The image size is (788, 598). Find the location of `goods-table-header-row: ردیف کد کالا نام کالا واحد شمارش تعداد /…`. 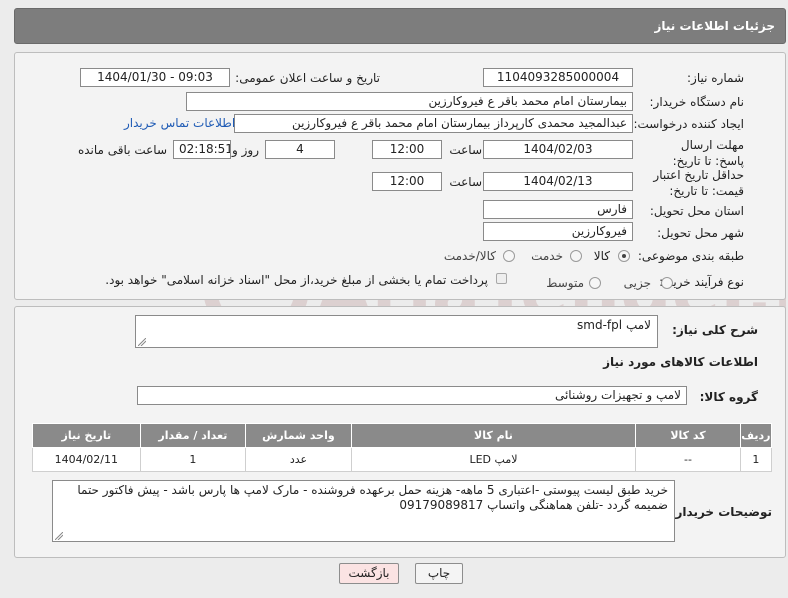

goods-table-header-row: ردیف کد کالا نام کالا واحد شمارش تعداد /… is located at coordinates (402, 435).